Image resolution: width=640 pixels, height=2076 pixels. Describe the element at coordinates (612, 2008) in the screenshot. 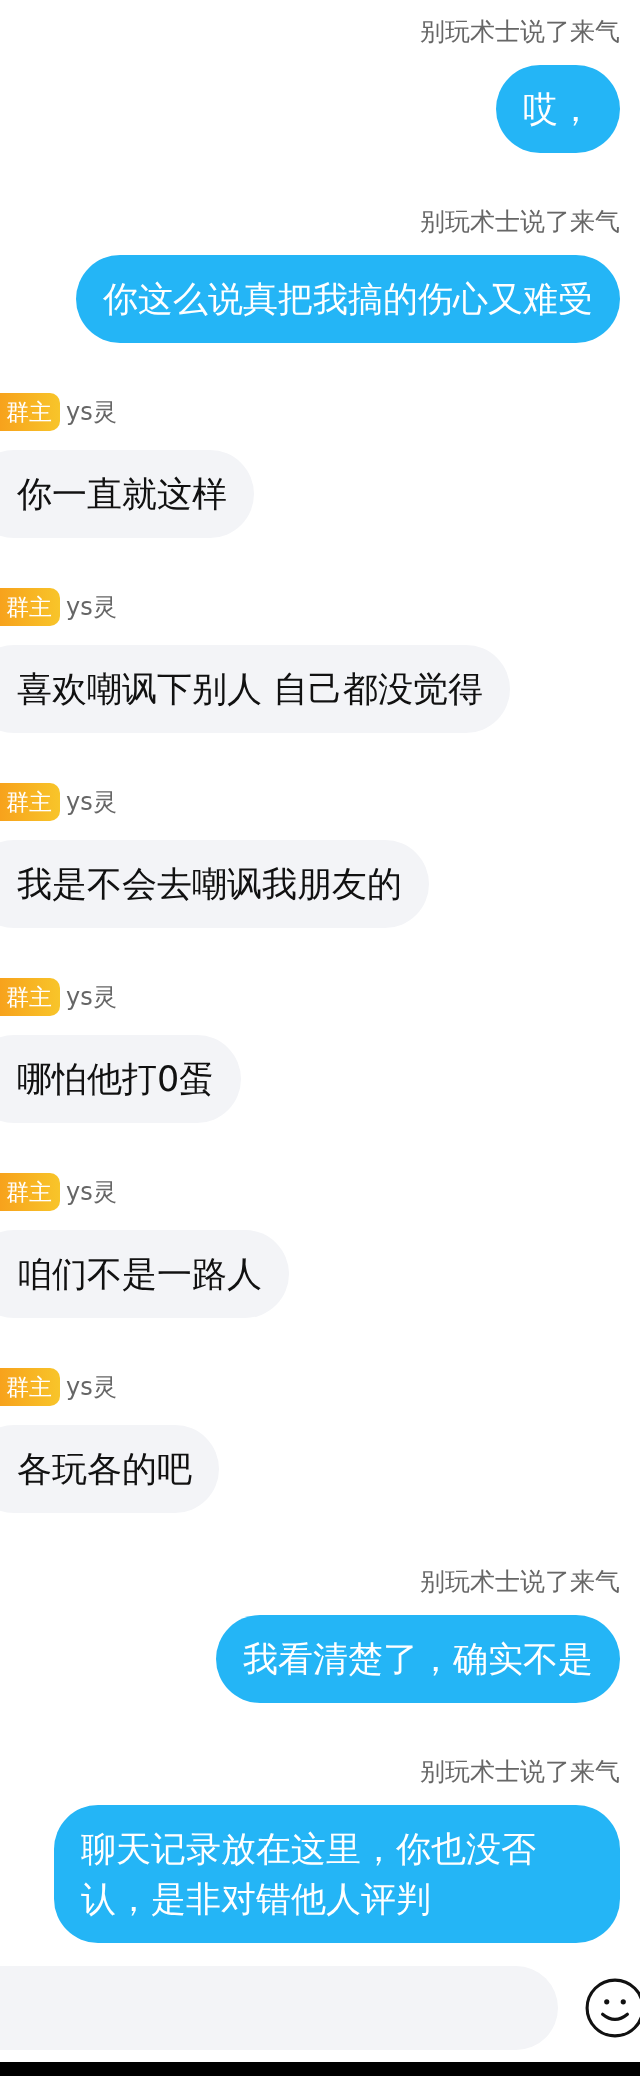

I see `smiley-icon` at that location.